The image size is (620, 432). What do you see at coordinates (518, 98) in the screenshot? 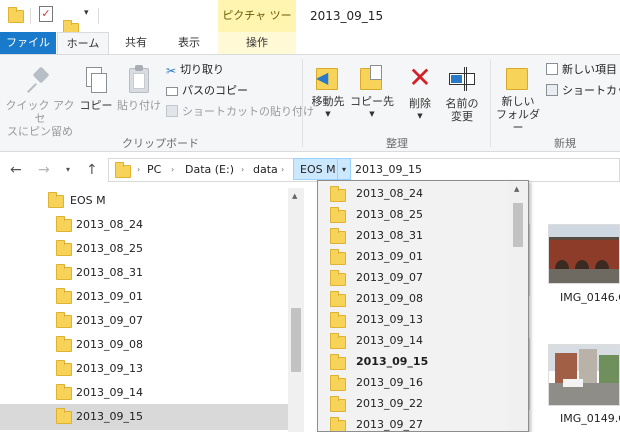
I see `new-folder-button: 新しい フォルダー` at bounding box center [518, 98].